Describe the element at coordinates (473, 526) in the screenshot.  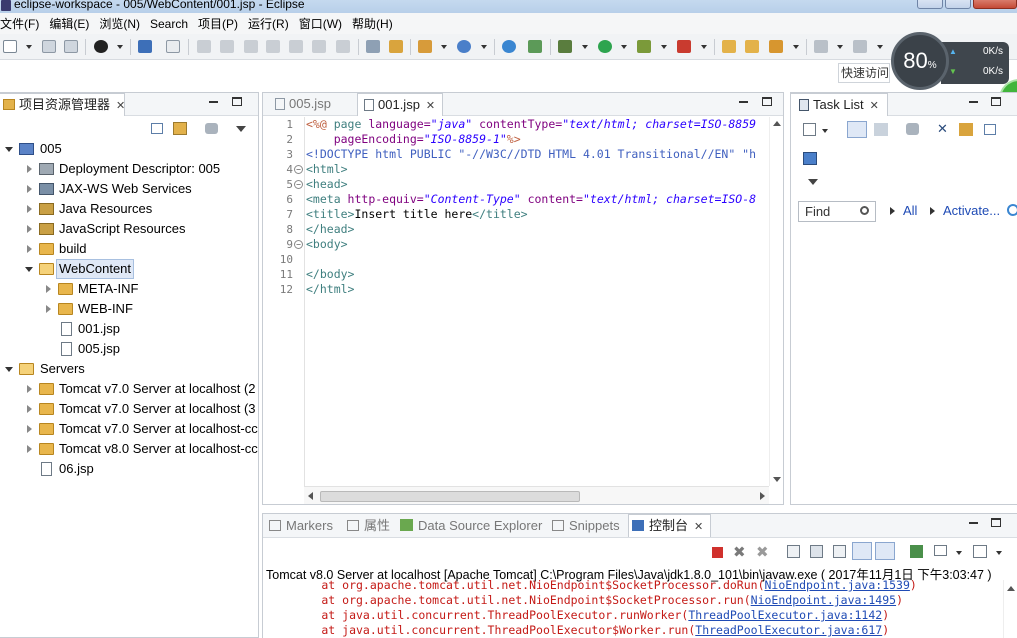
I see `tab-data-source-explorer: Data Source Explorer` at that location.